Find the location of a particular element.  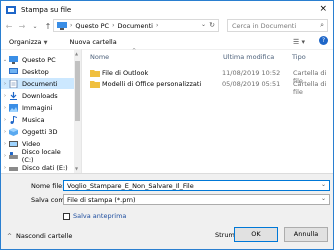

video-icon is located at coordinates (13, 143).